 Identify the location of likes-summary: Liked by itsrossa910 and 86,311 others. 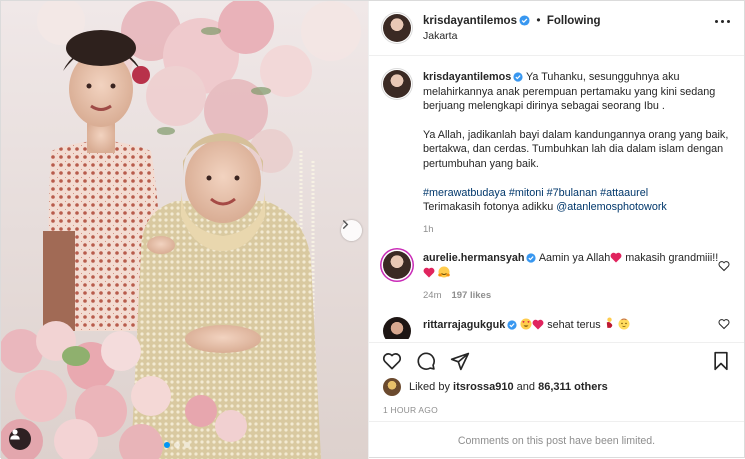
(556, 387).